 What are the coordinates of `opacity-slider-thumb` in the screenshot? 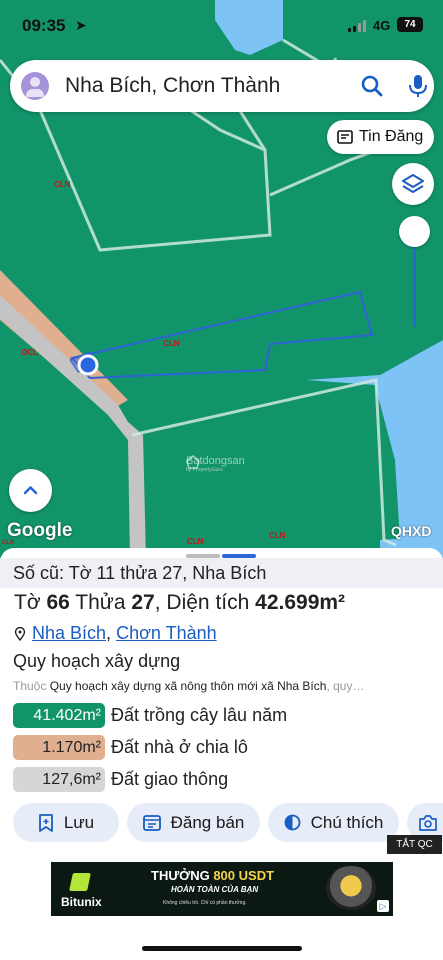 It's located at (414, 231).